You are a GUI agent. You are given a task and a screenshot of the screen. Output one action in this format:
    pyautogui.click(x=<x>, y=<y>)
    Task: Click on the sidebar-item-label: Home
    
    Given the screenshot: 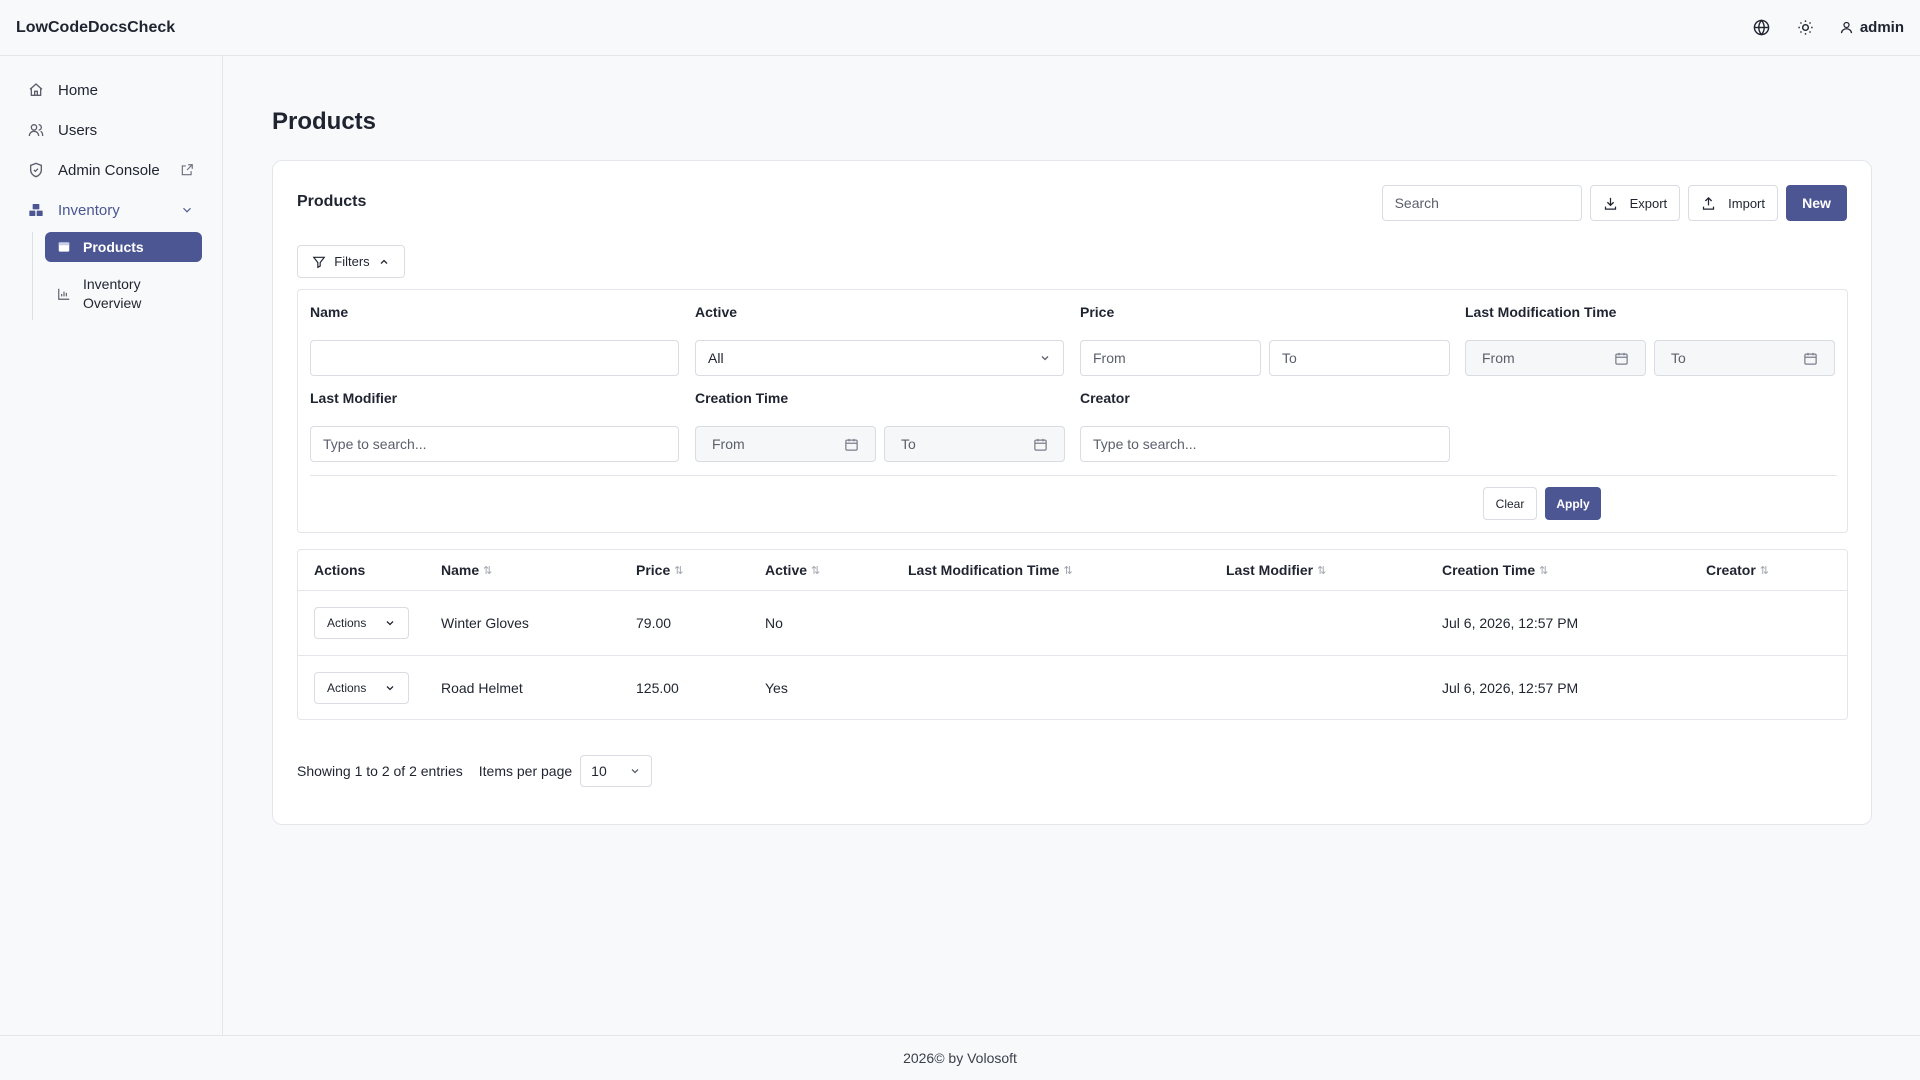 What is the action you would take?
    pyautogui.click(x=78, y=90)
    